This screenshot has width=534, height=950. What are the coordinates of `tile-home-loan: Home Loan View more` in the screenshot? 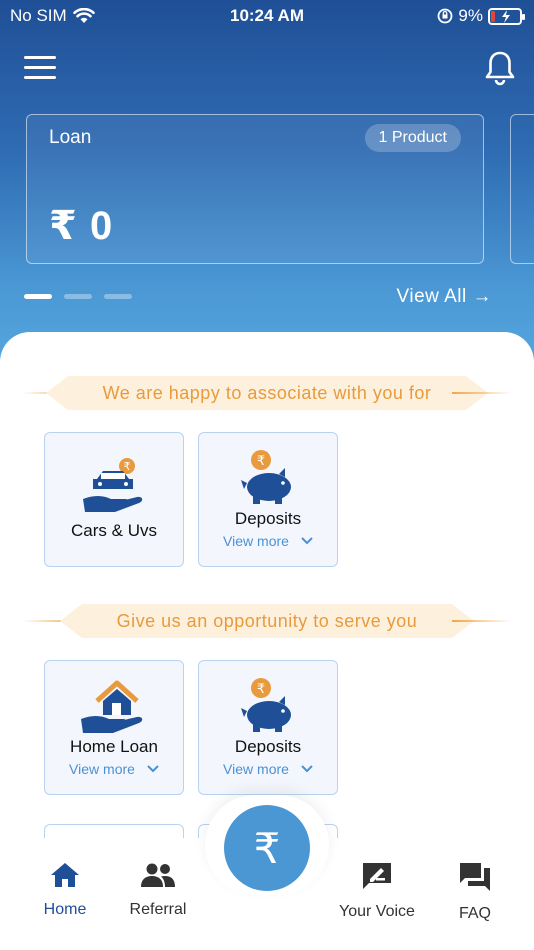 It's located at (114, 727).